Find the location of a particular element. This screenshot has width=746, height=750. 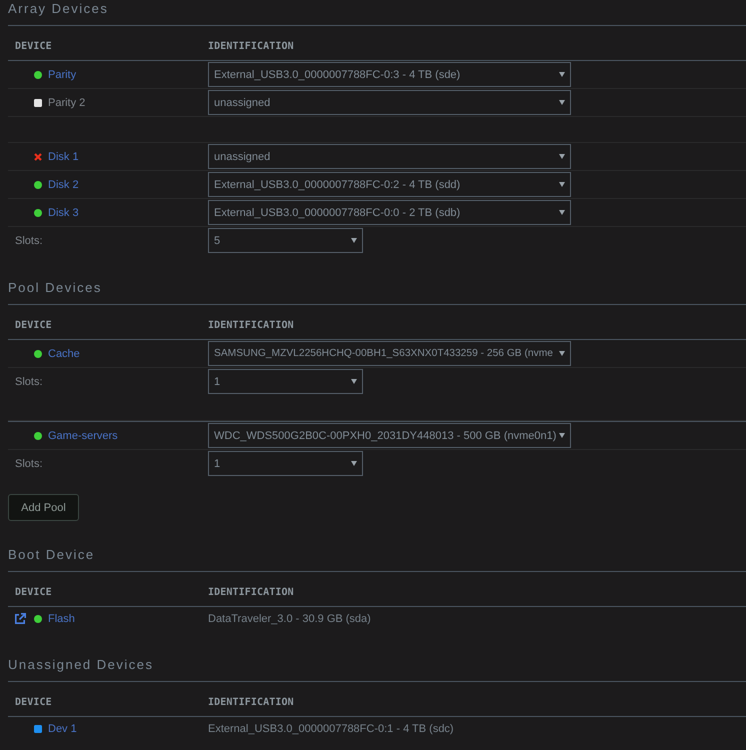

external-link-icon is located at coordinates (20, 619).